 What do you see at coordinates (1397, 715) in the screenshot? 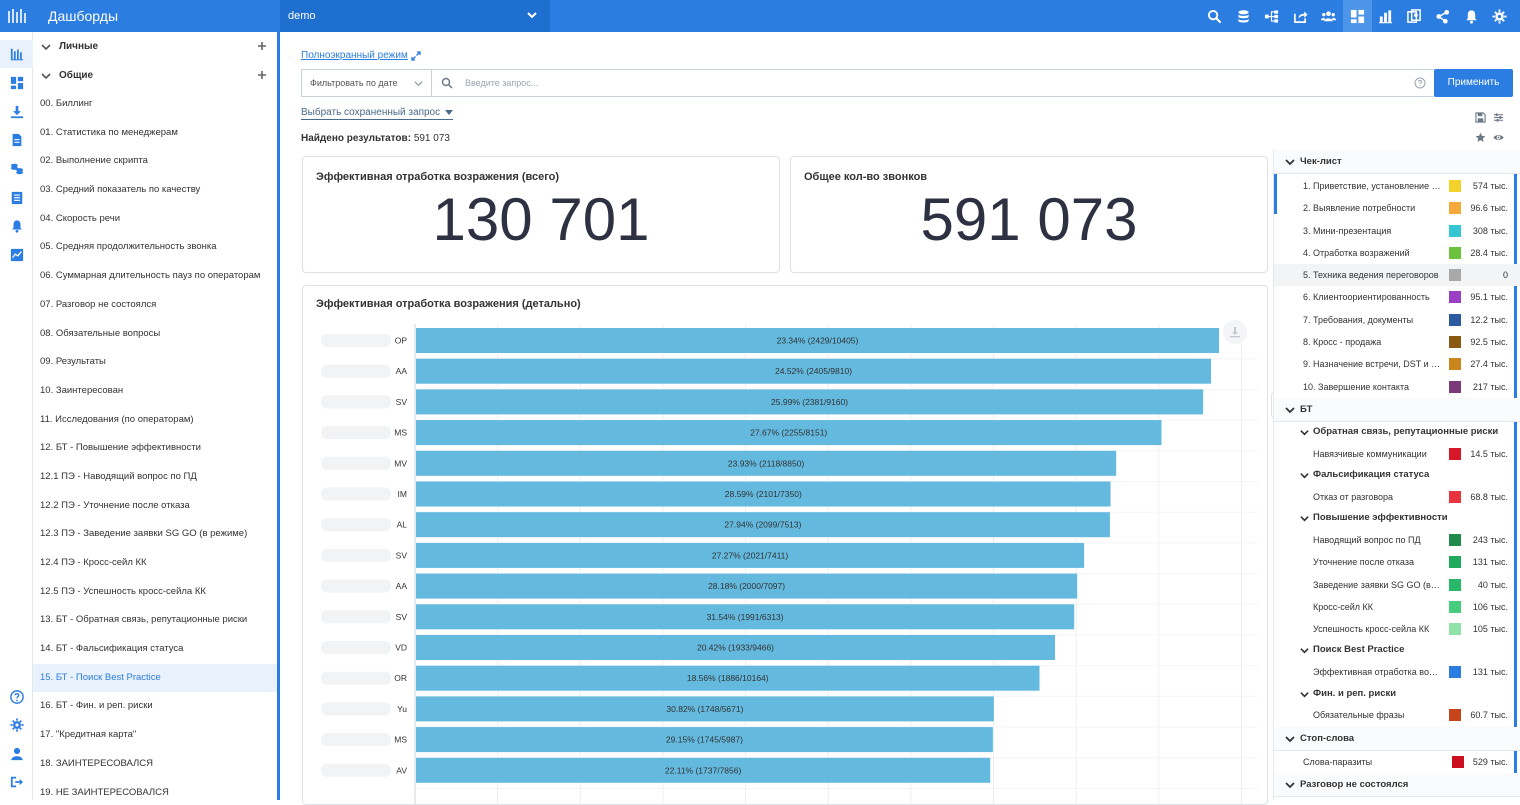
I see `legend-row: Обязательные фразы 60.7 тыс.` at bounding box center [1397, 715].